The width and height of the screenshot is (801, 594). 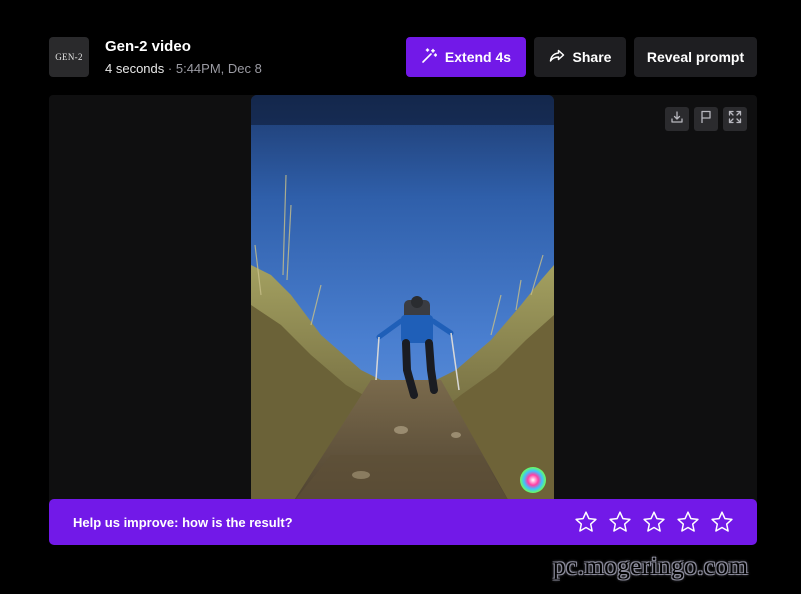 I want to click on video-thumbnail: GEN-2, so click(x=69, y=57).